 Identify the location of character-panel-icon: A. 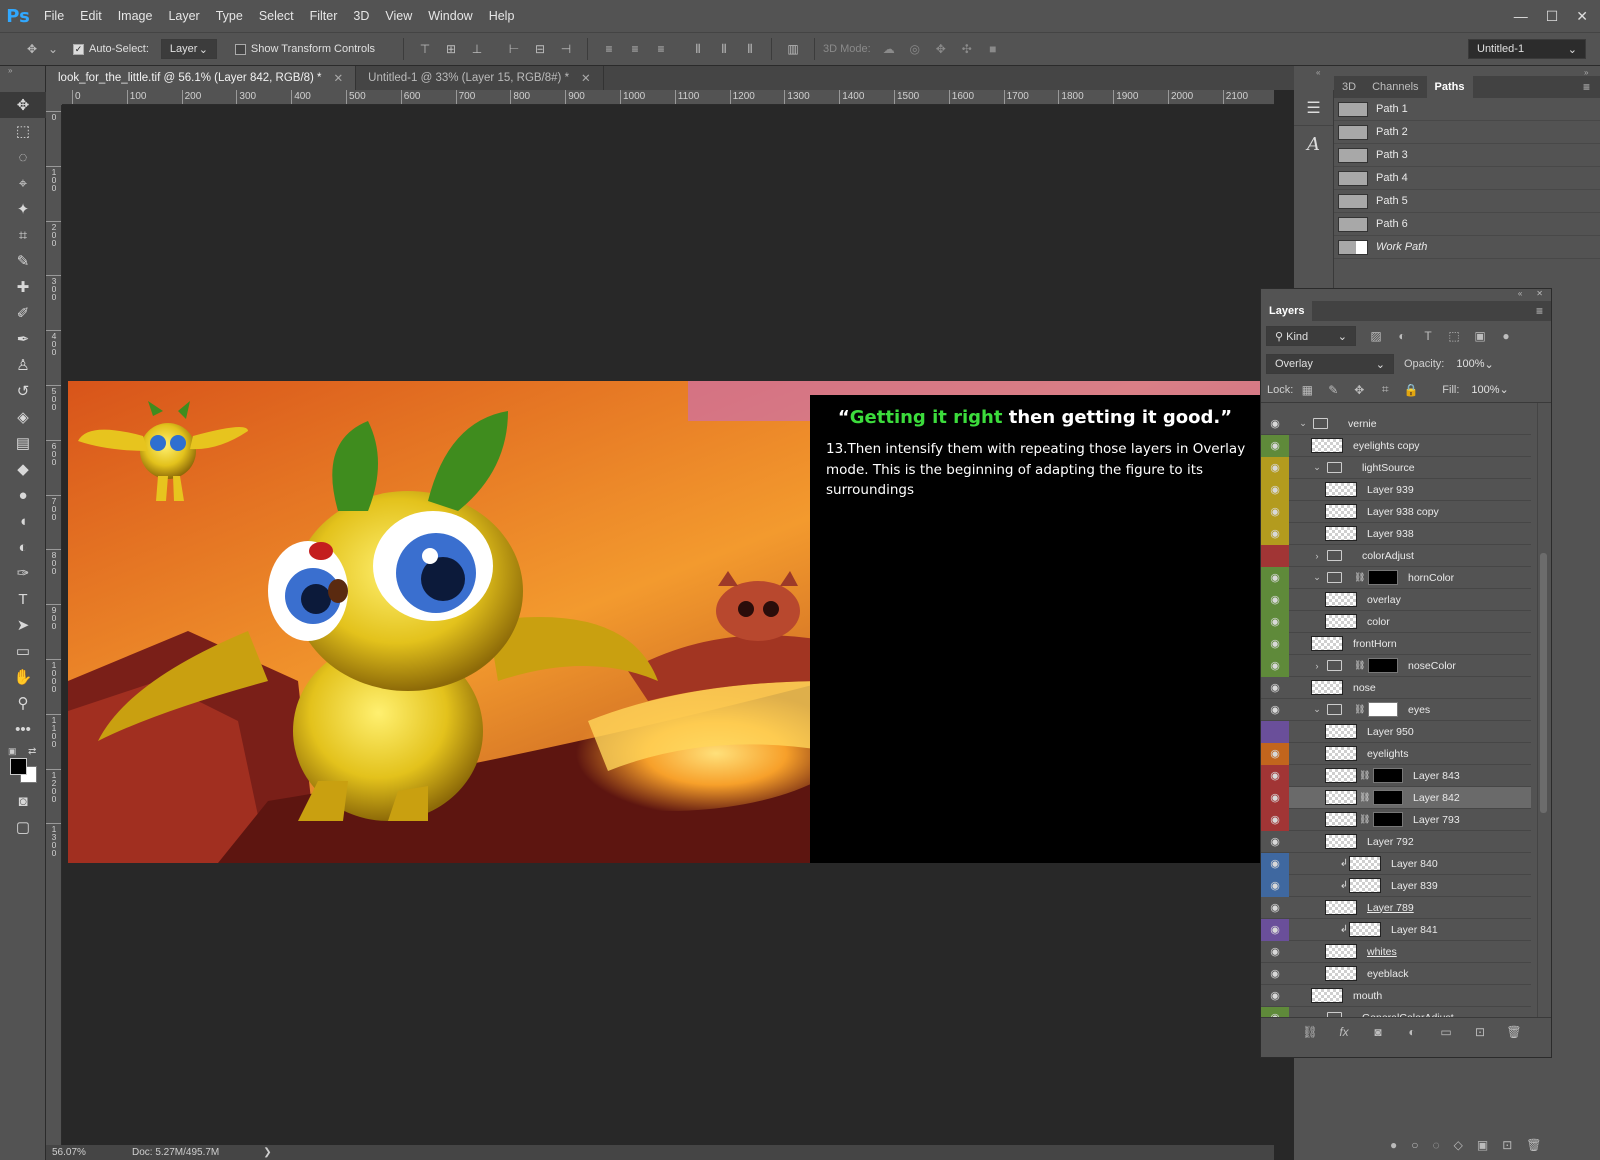
(1313, 144).